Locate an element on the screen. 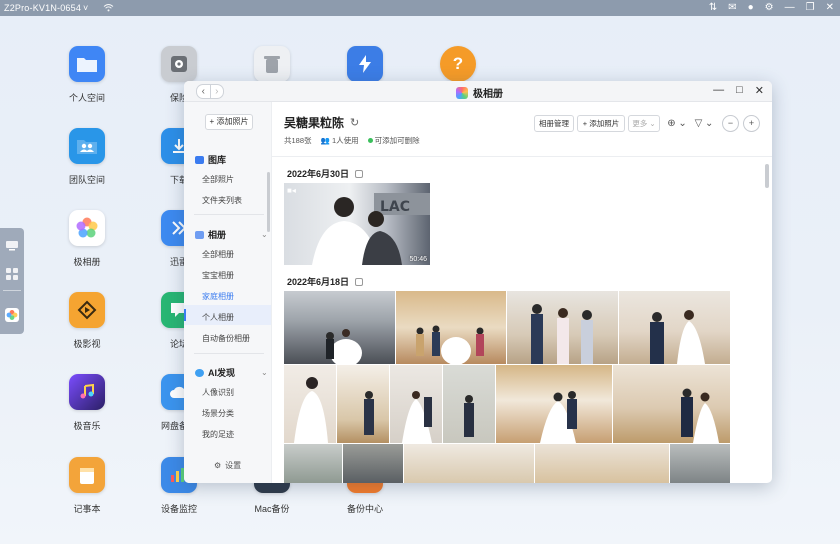 This screenshot has height=544, width=840. sidebar-item-baby-album: 宝宝相册 is located at coordinates (218, 275).